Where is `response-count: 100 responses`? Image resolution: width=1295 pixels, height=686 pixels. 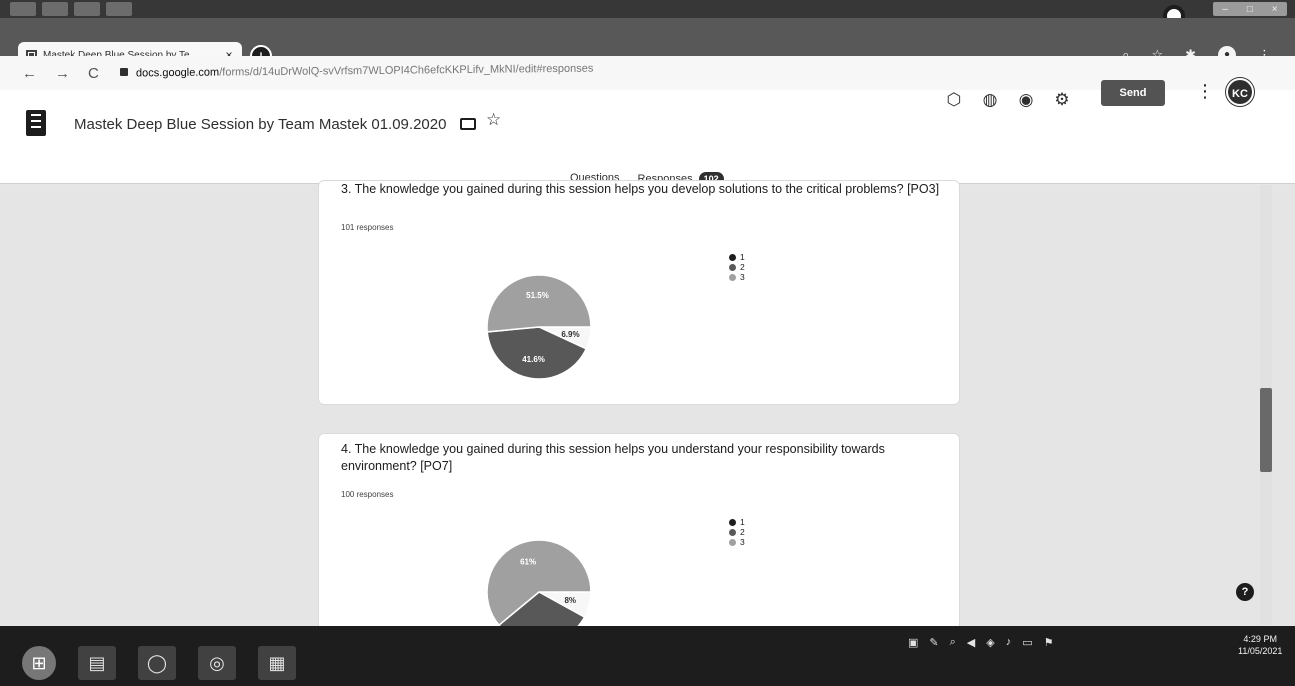
response-count: 100 responses is located at coordinates (367, 494).